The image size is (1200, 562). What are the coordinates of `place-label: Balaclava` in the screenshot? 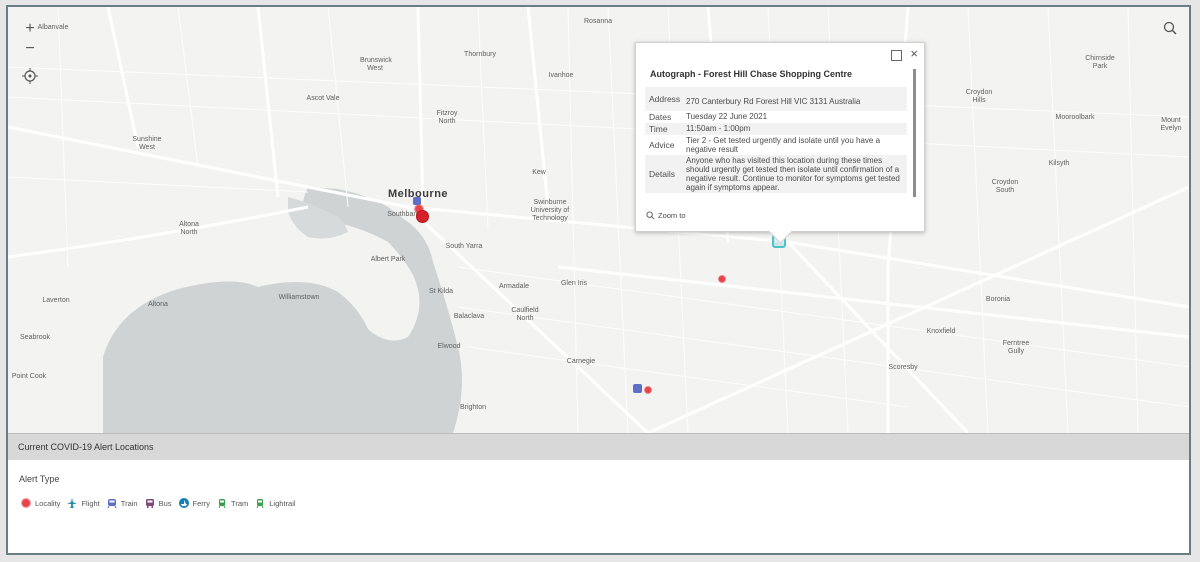 It's located at (469, 316).